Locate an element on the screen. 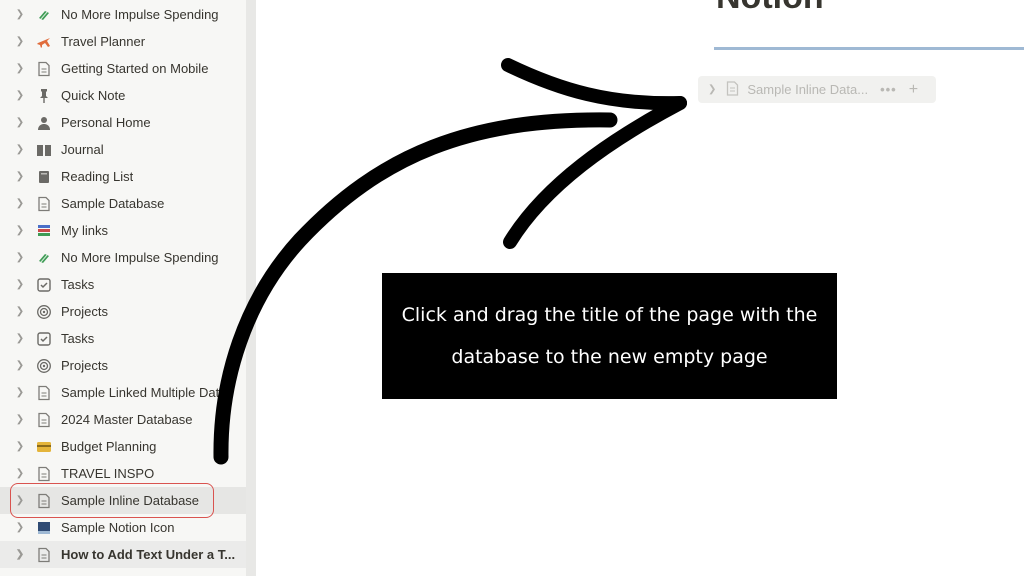  sidebar-item: ❯ Sample Notion Icon is located at coordinates (123, 527).